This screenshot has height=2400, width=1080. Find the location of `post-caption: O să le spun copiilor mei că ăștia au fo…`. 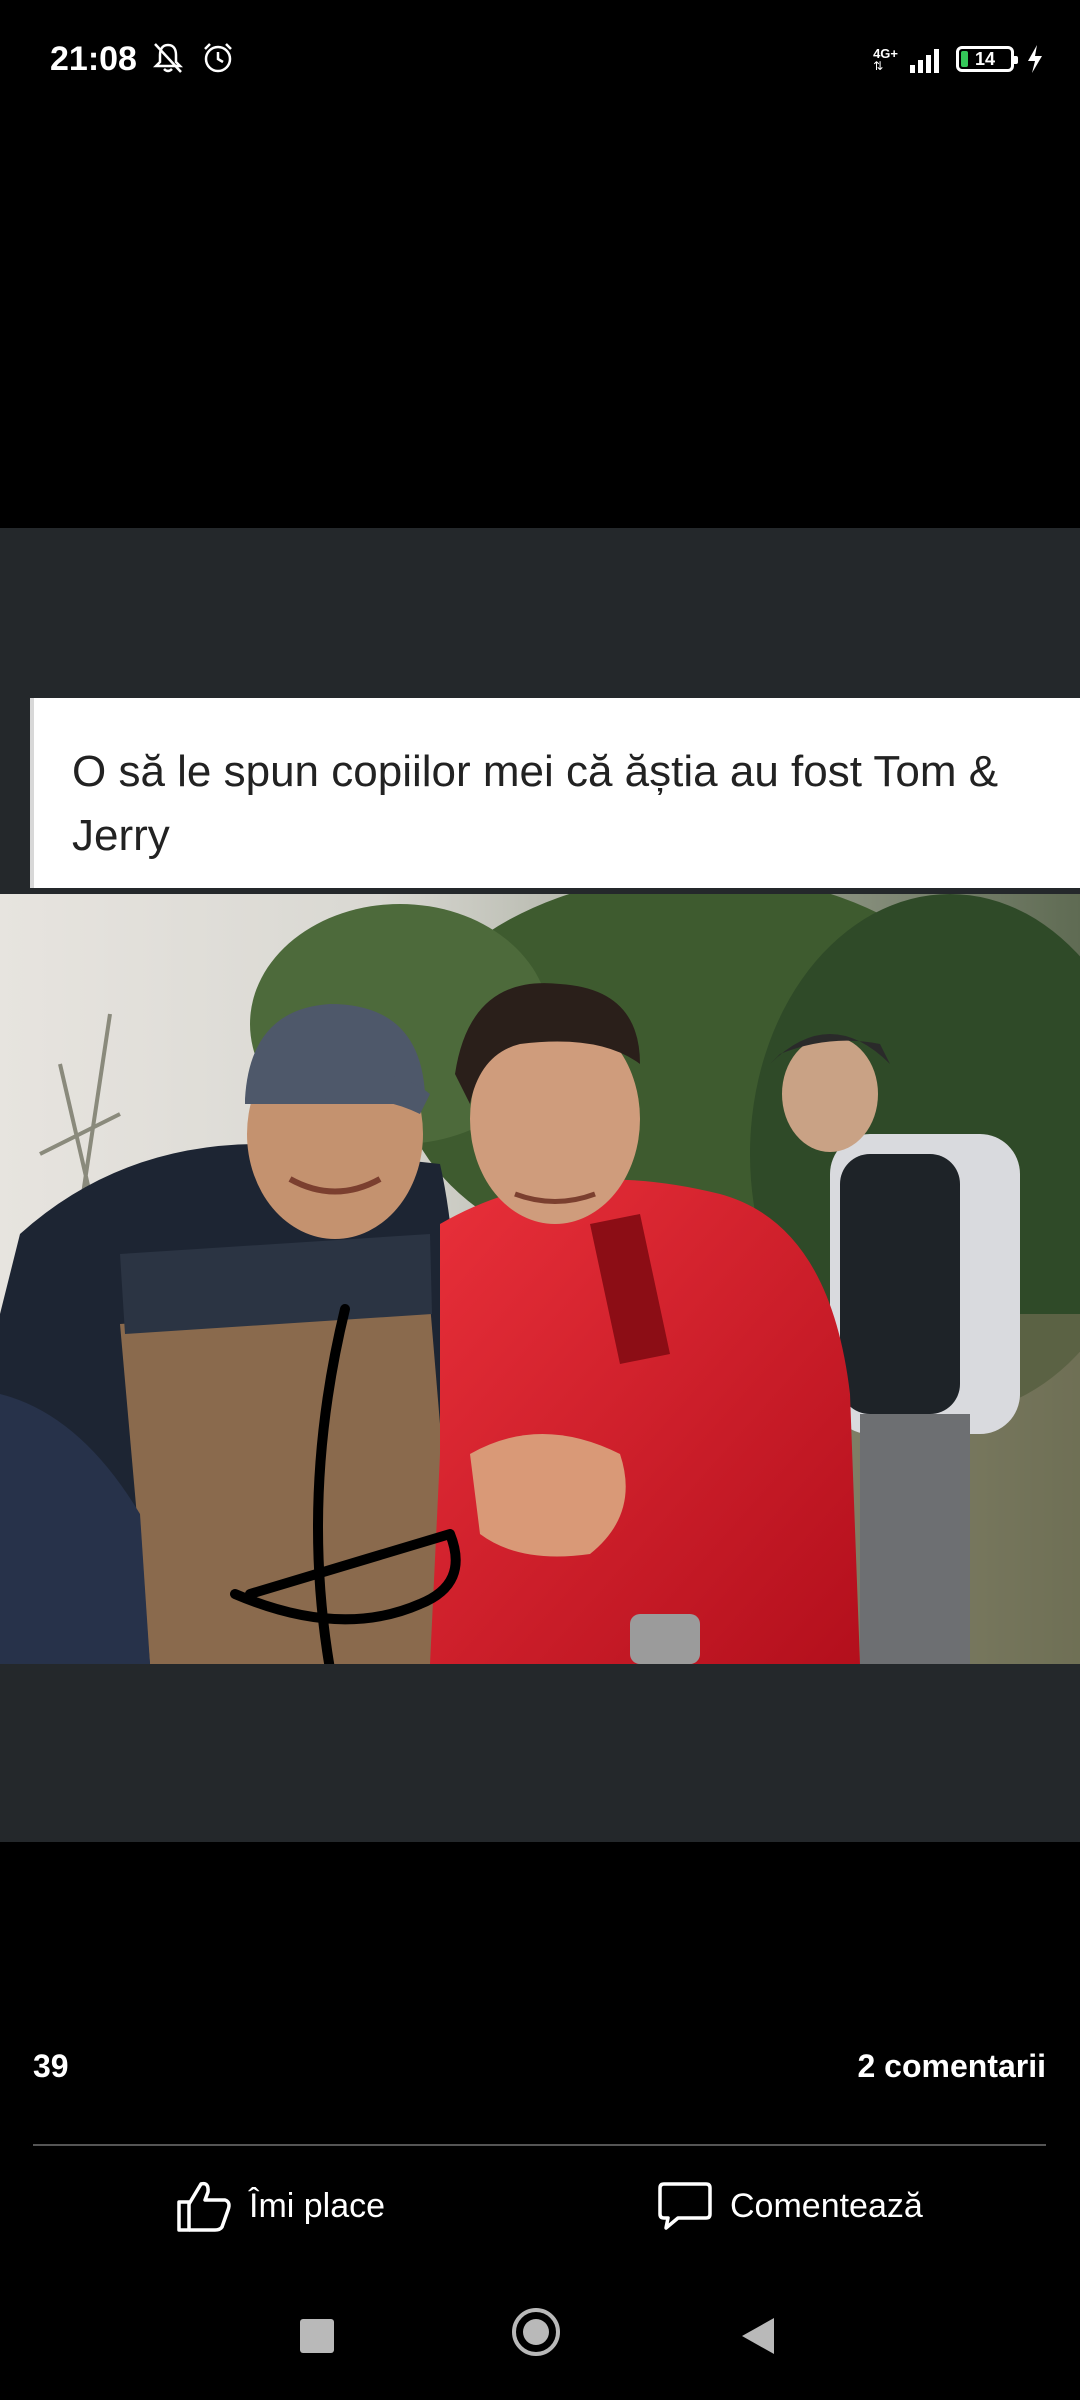

post-caption: O să le spun copiilor mei că ăștia au fo… is located at coordinates (535, 803).